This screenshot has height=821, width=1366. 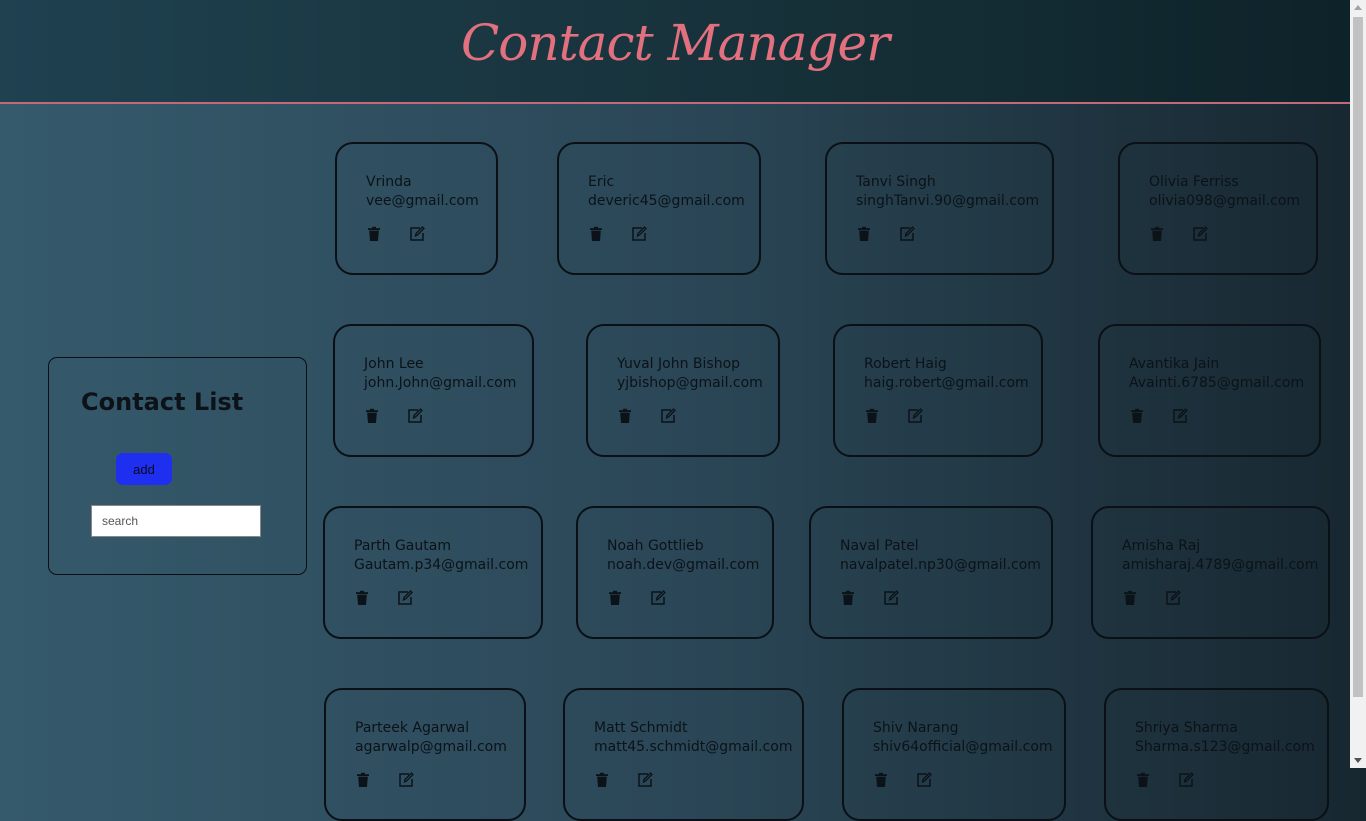 What do you see at coordinates (176, 521) in the screenshot?
I see `search-input` at bounding box center [176, 521].